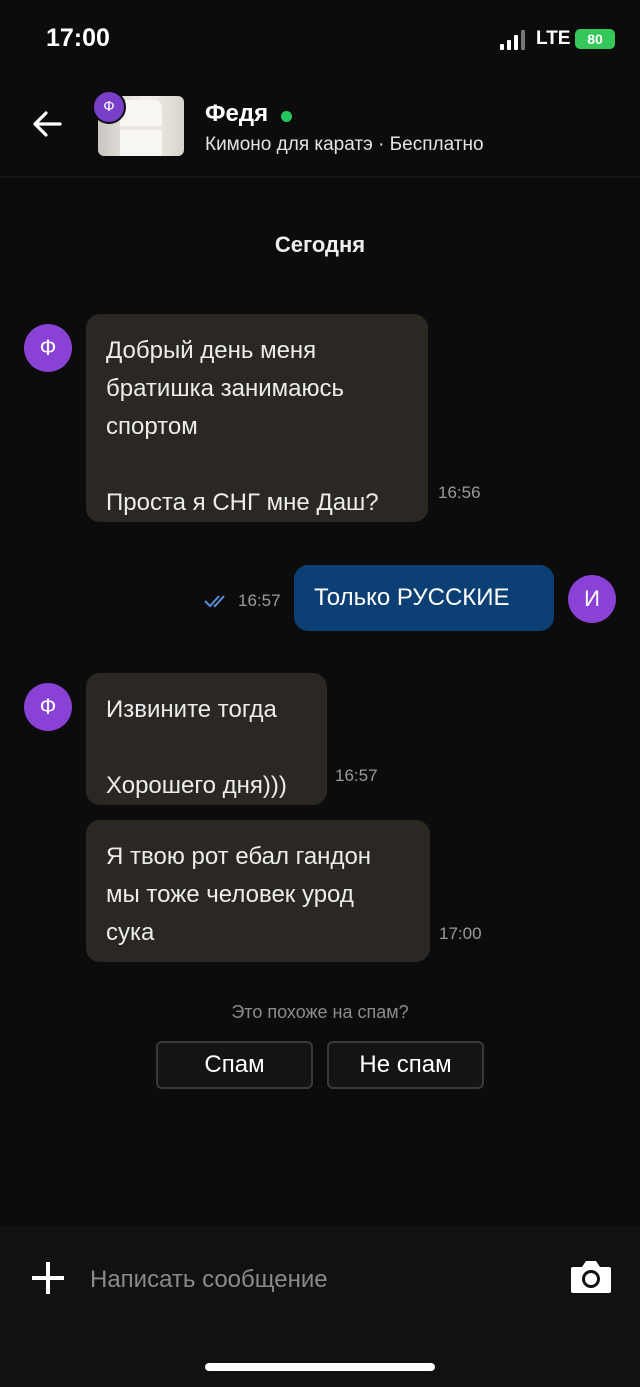  I want to click on listing-subtitle: Кимоно для каратэ · Бесплатно, so click(344, 145).